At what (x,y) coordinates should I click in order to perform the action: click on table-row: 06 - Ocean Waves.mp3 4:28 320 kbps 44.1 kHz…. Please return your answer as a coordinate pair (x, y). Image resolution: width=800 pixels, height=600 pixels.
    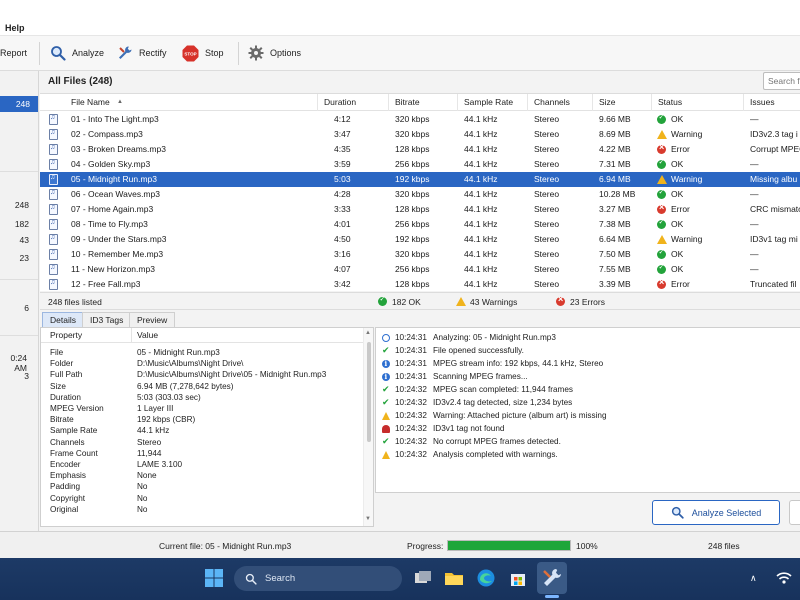
    Looking at the image, I should click on (420, 194).